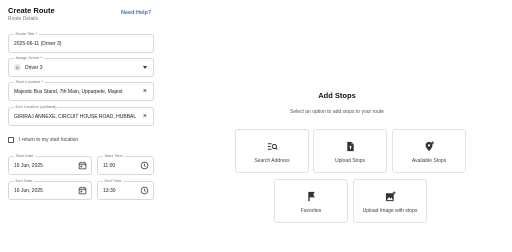 The height and width of the screenshot is (252, 512). Describe the element at coordinates (81, 66) in the screenshot. I see `assign-driver-select: Assign Driver * D Driver 3` at that location.